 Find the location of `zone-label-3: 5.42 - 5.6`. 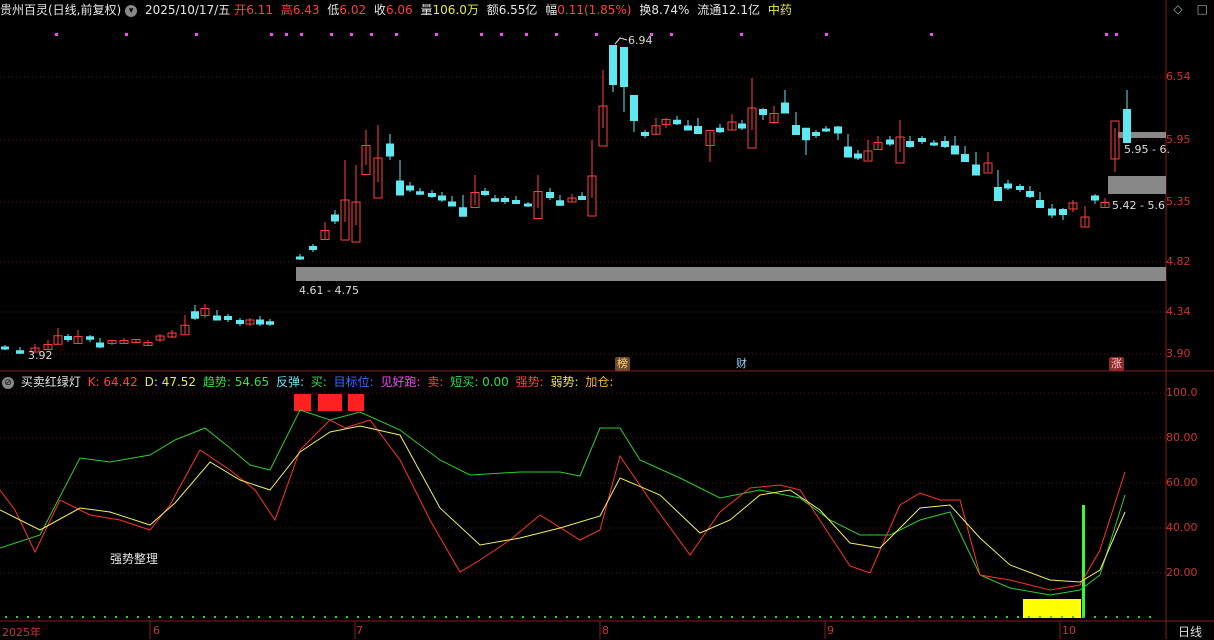

zone-label-3: 5.42 - 5.6 is located at coordinates (1138, 205).